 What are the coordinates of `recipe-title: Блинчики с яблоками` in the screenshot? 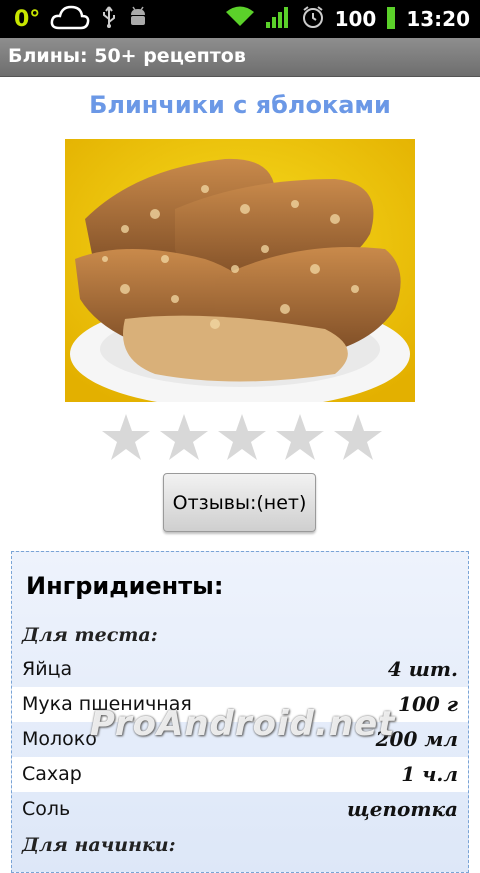 It's located at (240, 105).